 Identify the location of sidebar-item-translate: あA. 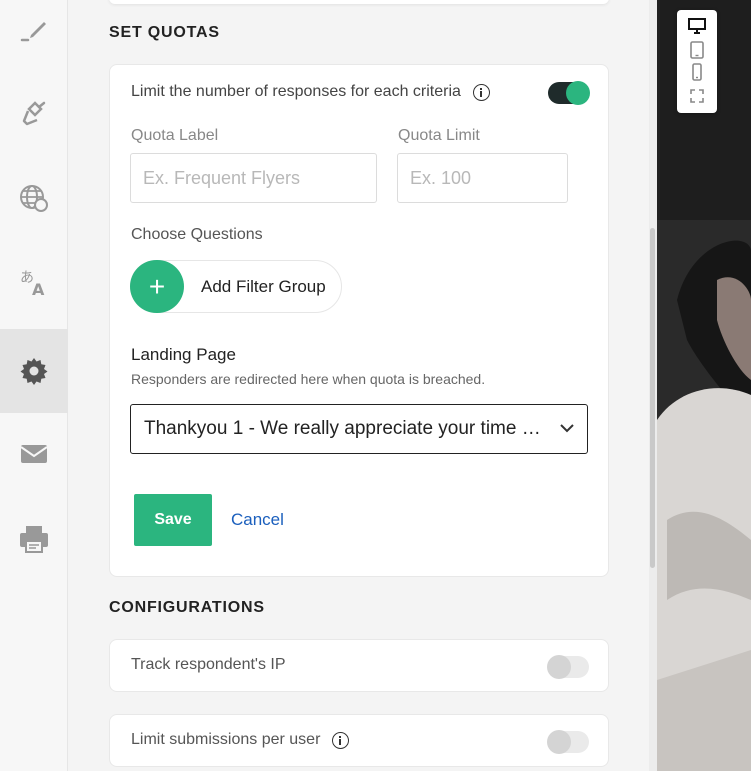
(34, 282).